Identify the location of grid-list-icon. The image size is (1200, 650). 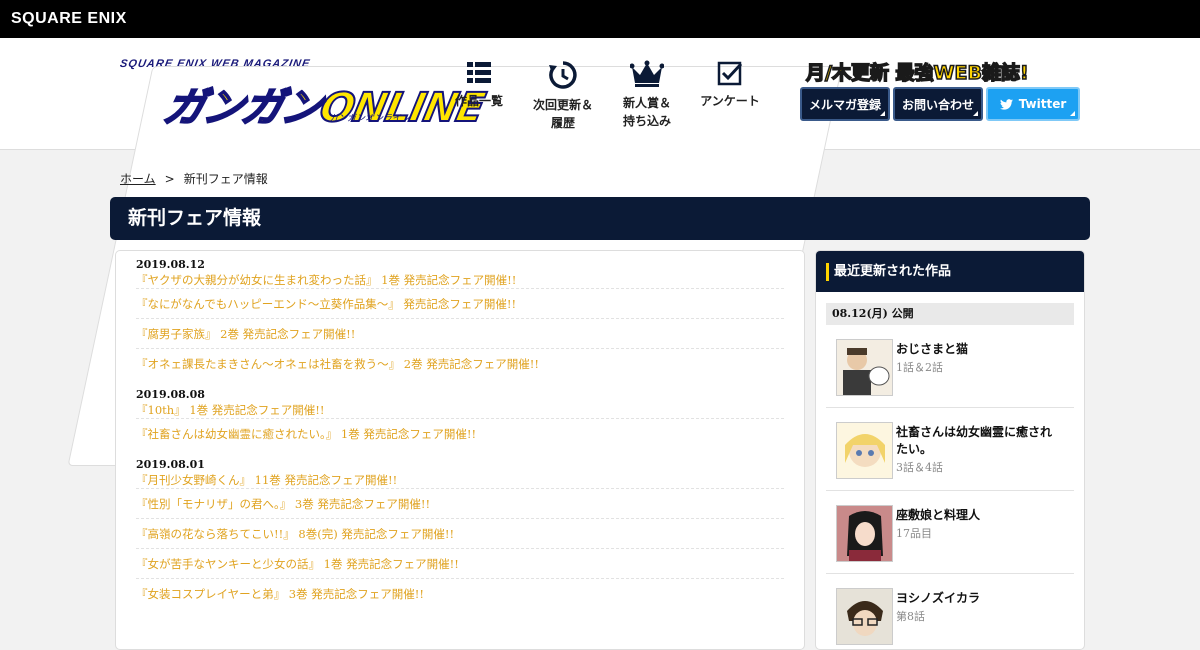
(479, 72).